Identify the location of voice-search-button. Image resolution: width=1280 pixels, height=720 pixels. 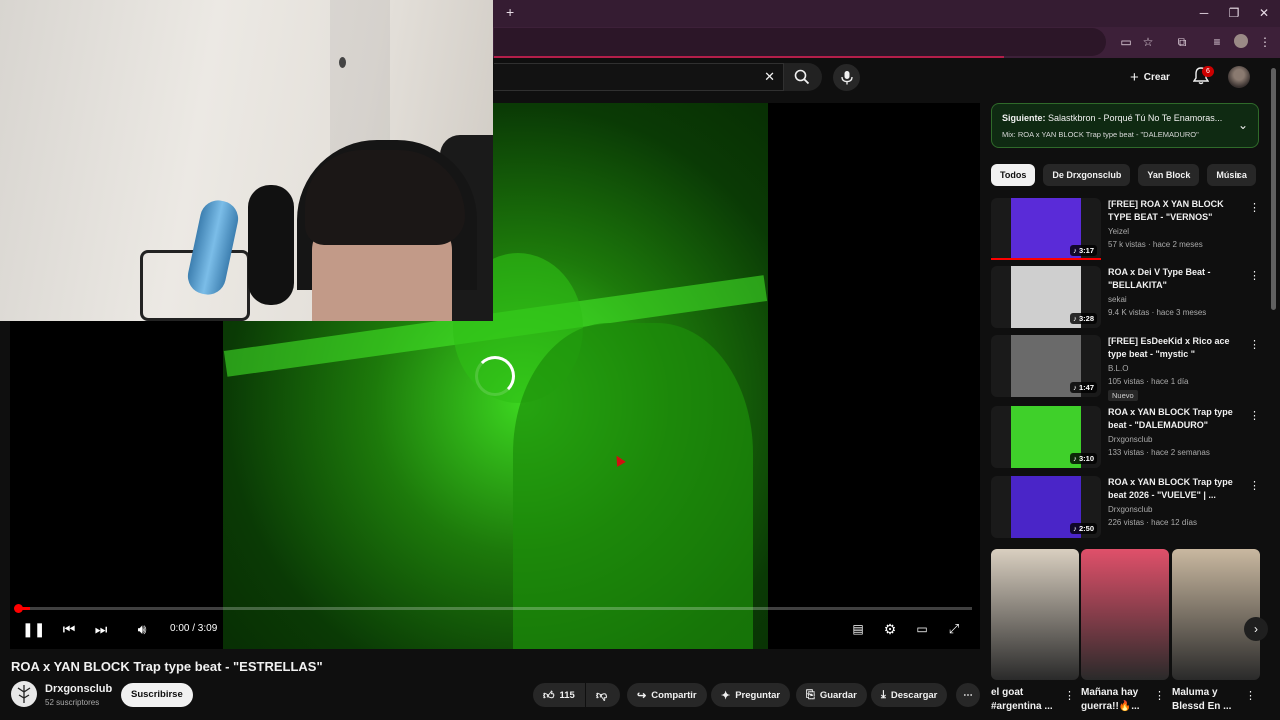
(846, 77).